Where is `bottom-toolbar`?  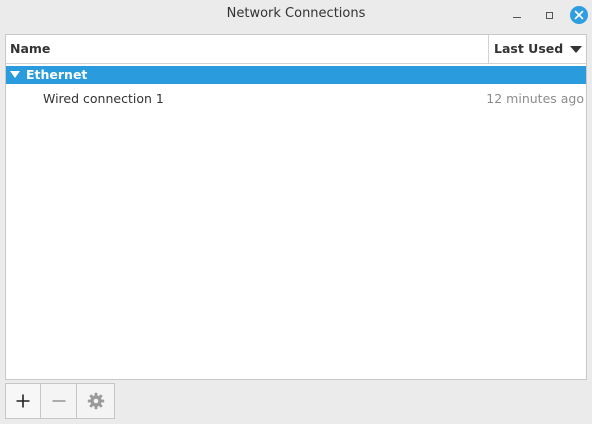 bottom-toolbar is located at coordinates (60, 401).